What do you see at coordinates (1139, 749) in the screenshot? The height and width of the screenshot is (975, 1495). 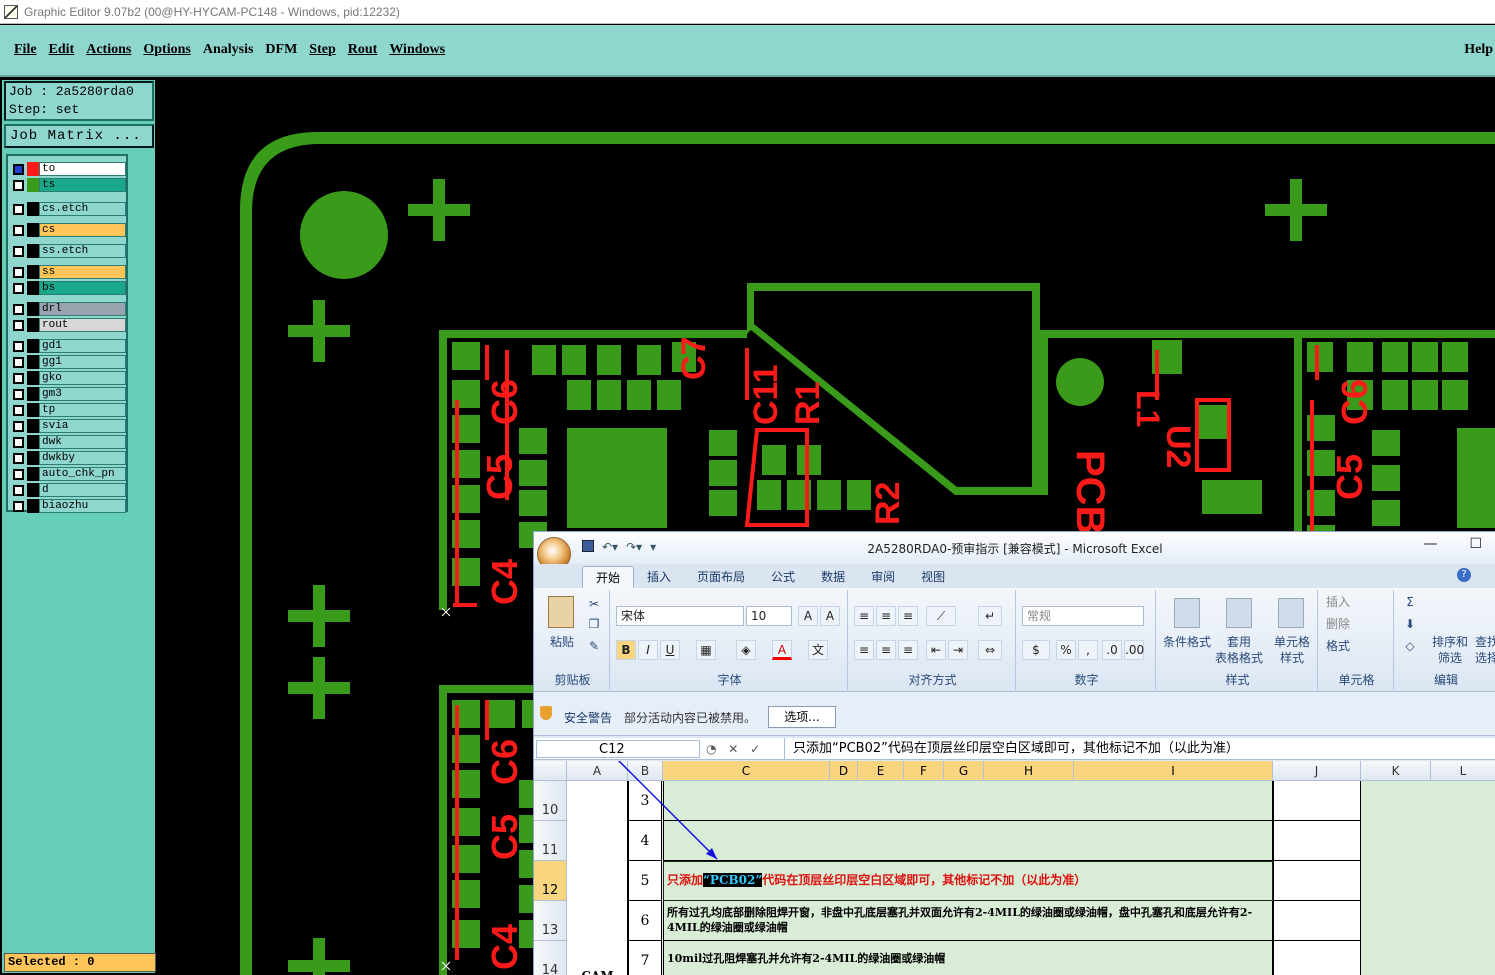 I see `formula-input: 只添加“PCB02”代码在顶层丝印层空白区域即可，其他标记不加（以此为准）` at bounding box center [1139, 749].